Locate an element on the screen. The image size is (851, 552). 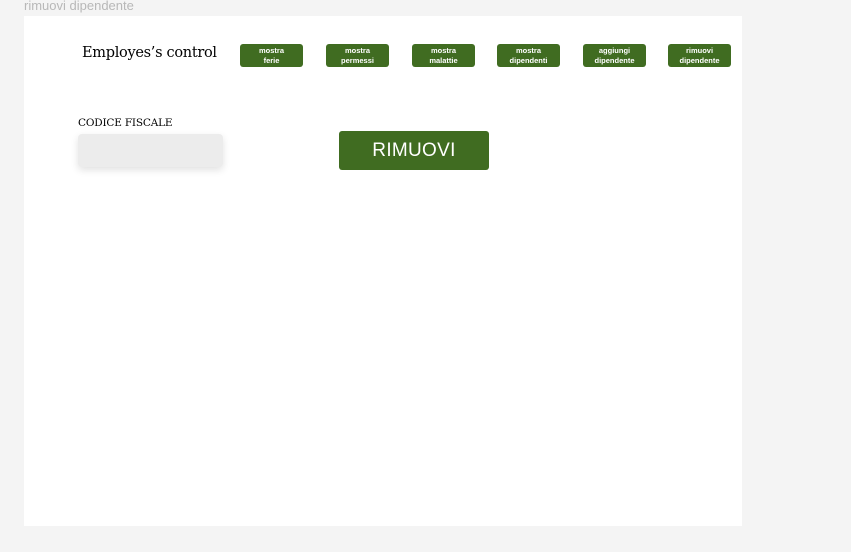
nav-button-label-line2: ferie is located at coordinates (271, 60).